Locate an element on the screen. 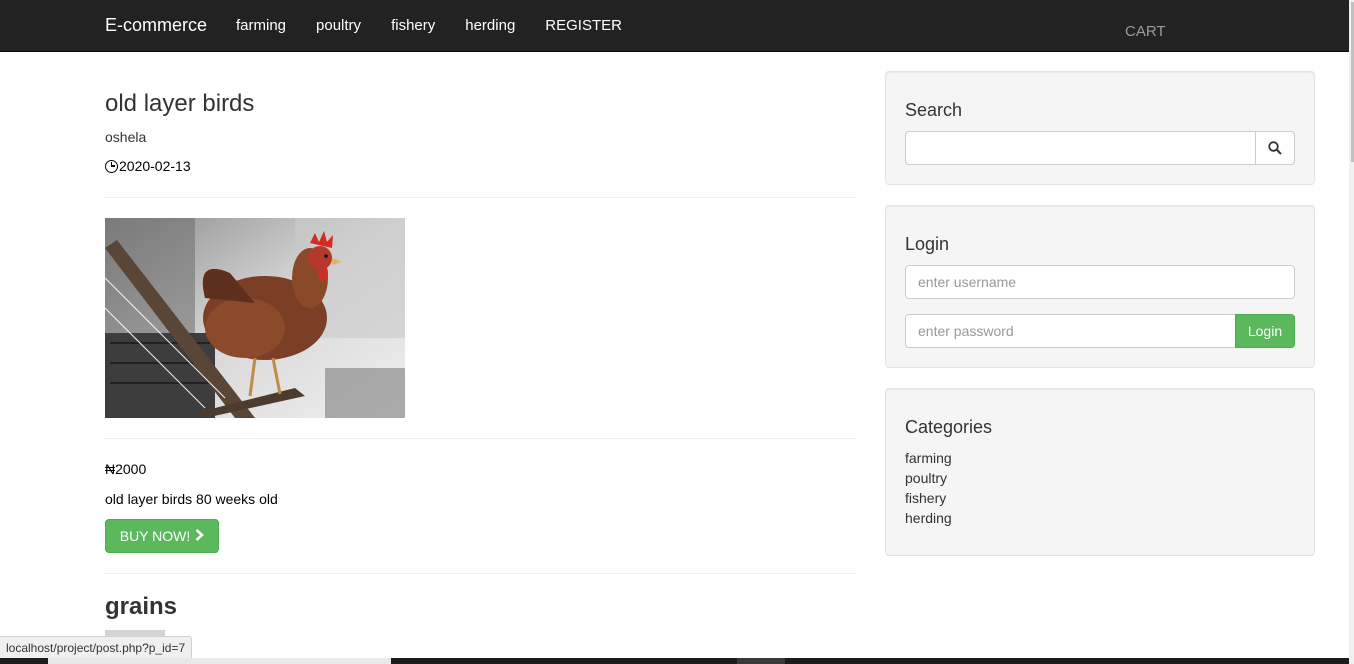 This screenshot has width=1354, height=664. post-image is located at coordinates (255, 318).